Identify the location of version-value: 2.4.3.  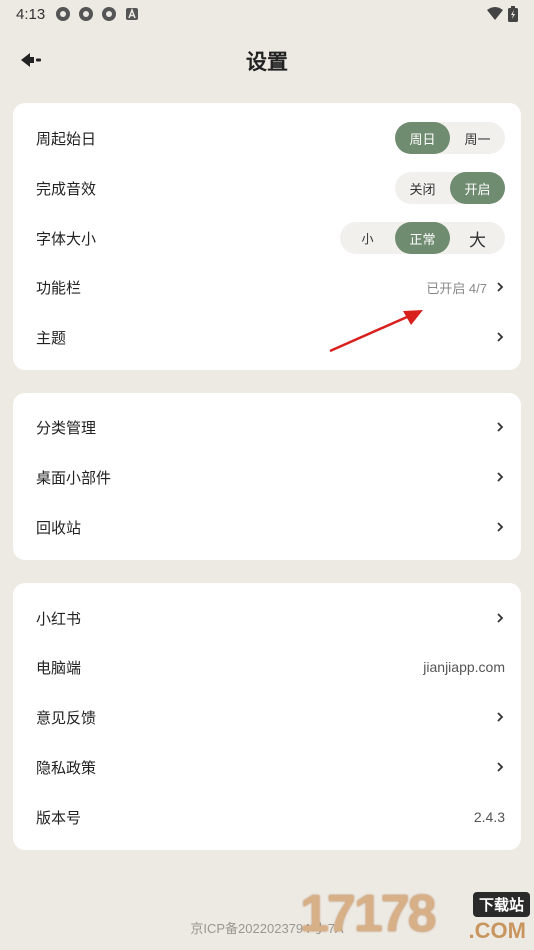
(489, 817).